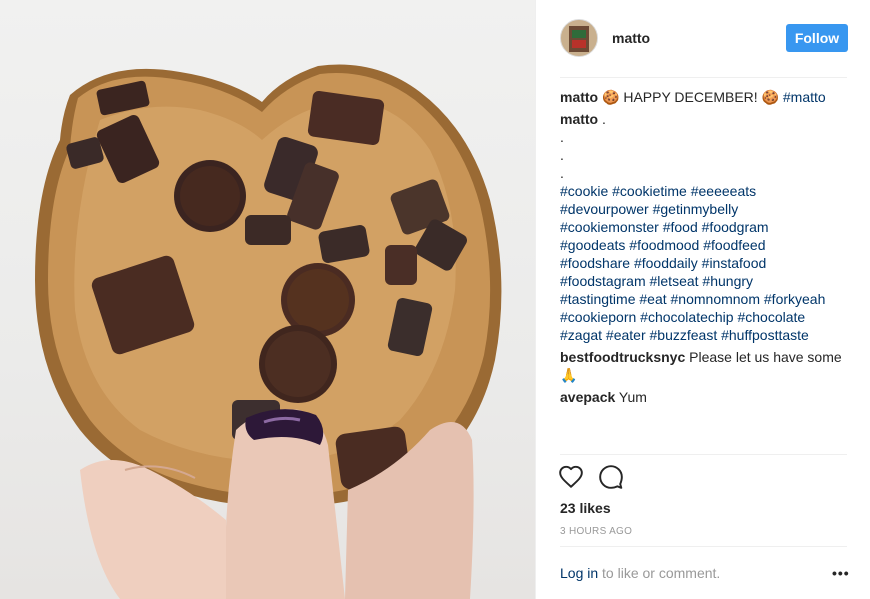 The image size is (870, 599). What do you see at coordinates (705, 191) in the screenshot?
I see `hashtag-line: #cookie #cookietime #eeeeeats` at bounding box center [705, 191].